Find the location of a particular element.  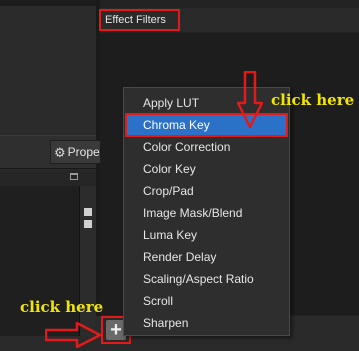

arrow-down-icon is located at coordinates (250, 100).